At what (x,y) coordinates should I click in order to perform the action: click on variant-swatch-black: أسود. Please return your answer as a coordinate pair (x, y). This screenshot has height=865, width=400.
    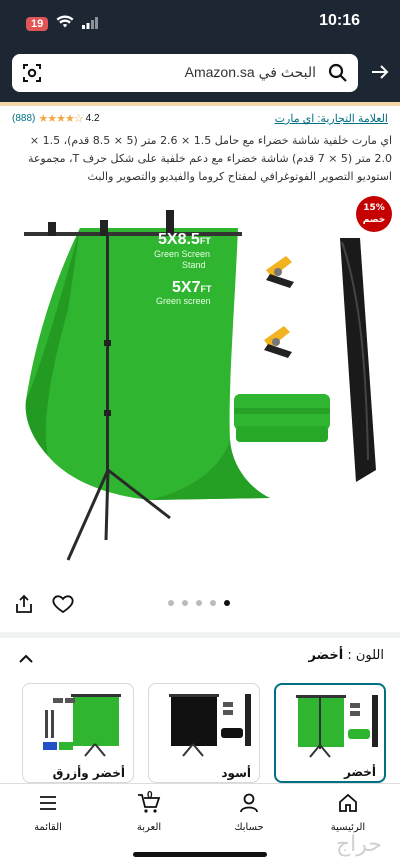
    Looking at the image, I should click on (204, 733).